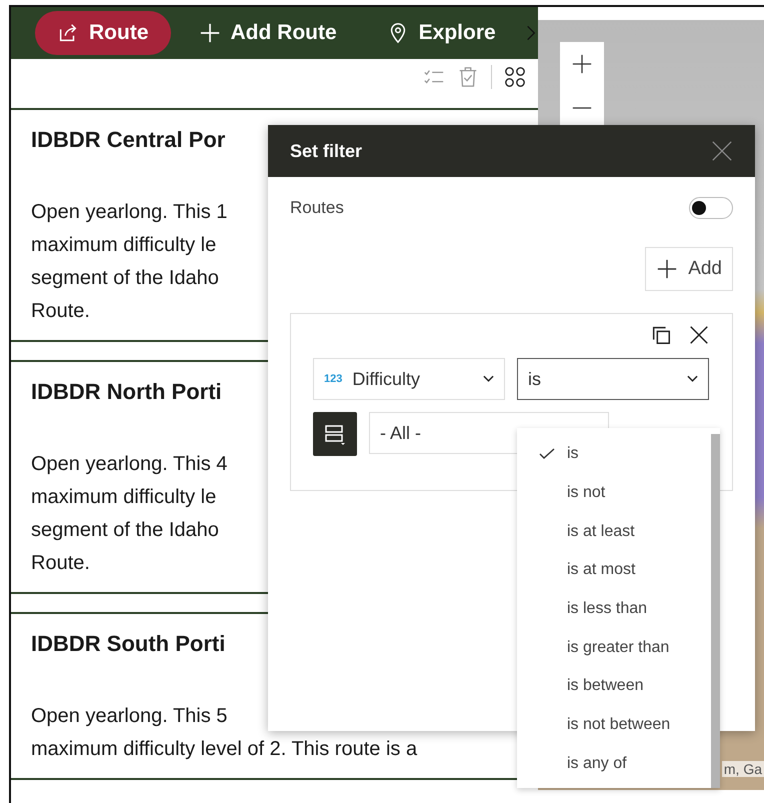 The height and width of the screenshot is (803, 764). What do you see at coordinates (129, 716) in the screenshot?
I see `route-description-line: Open yearlong. This 5` at bounding box center [129, 716].